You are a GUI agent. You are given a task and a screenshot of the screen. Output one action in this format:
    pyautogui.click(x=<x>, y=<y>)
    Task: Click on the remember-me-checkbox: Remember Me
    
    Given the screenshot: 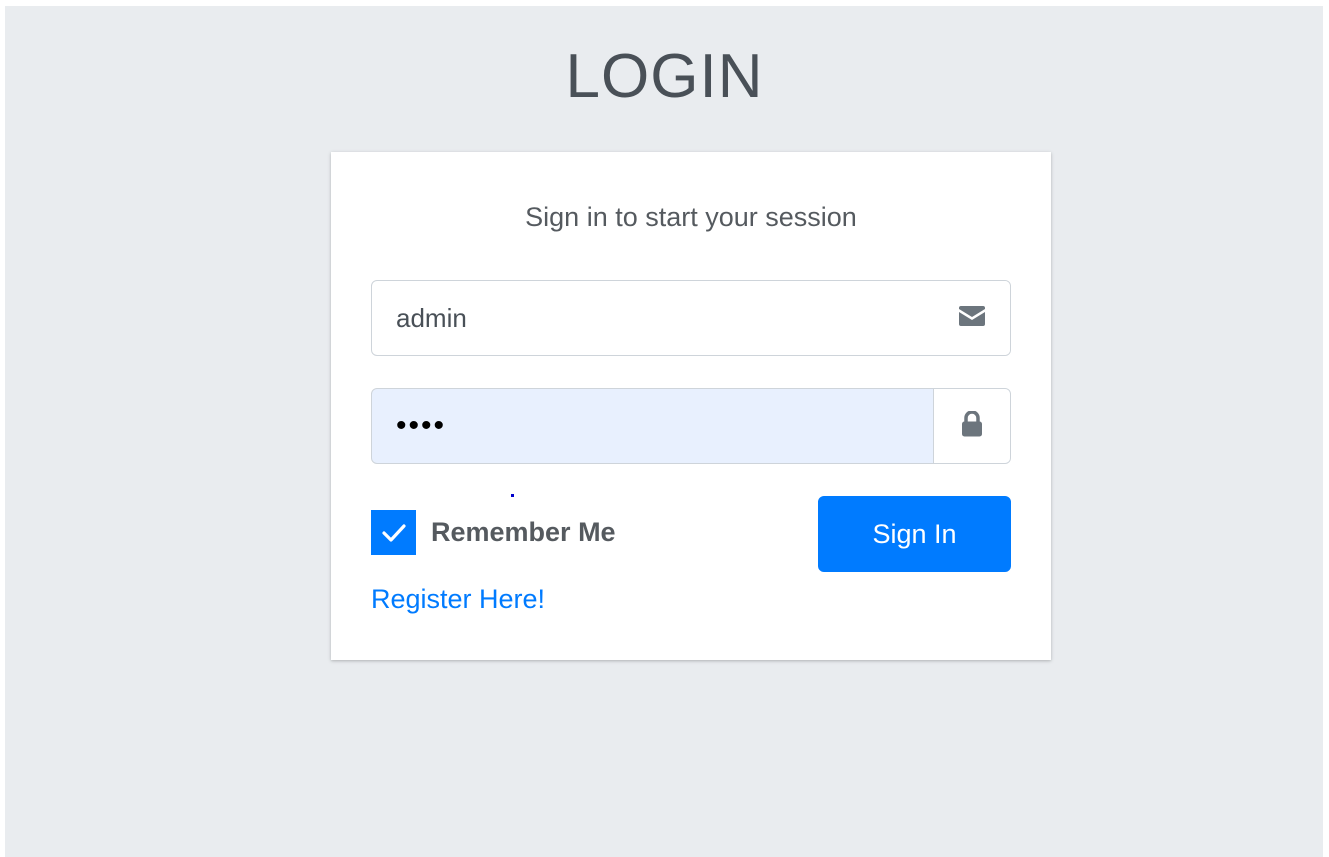 What is the action you would take?
    pyautogui.click(x=493, y=532)
    